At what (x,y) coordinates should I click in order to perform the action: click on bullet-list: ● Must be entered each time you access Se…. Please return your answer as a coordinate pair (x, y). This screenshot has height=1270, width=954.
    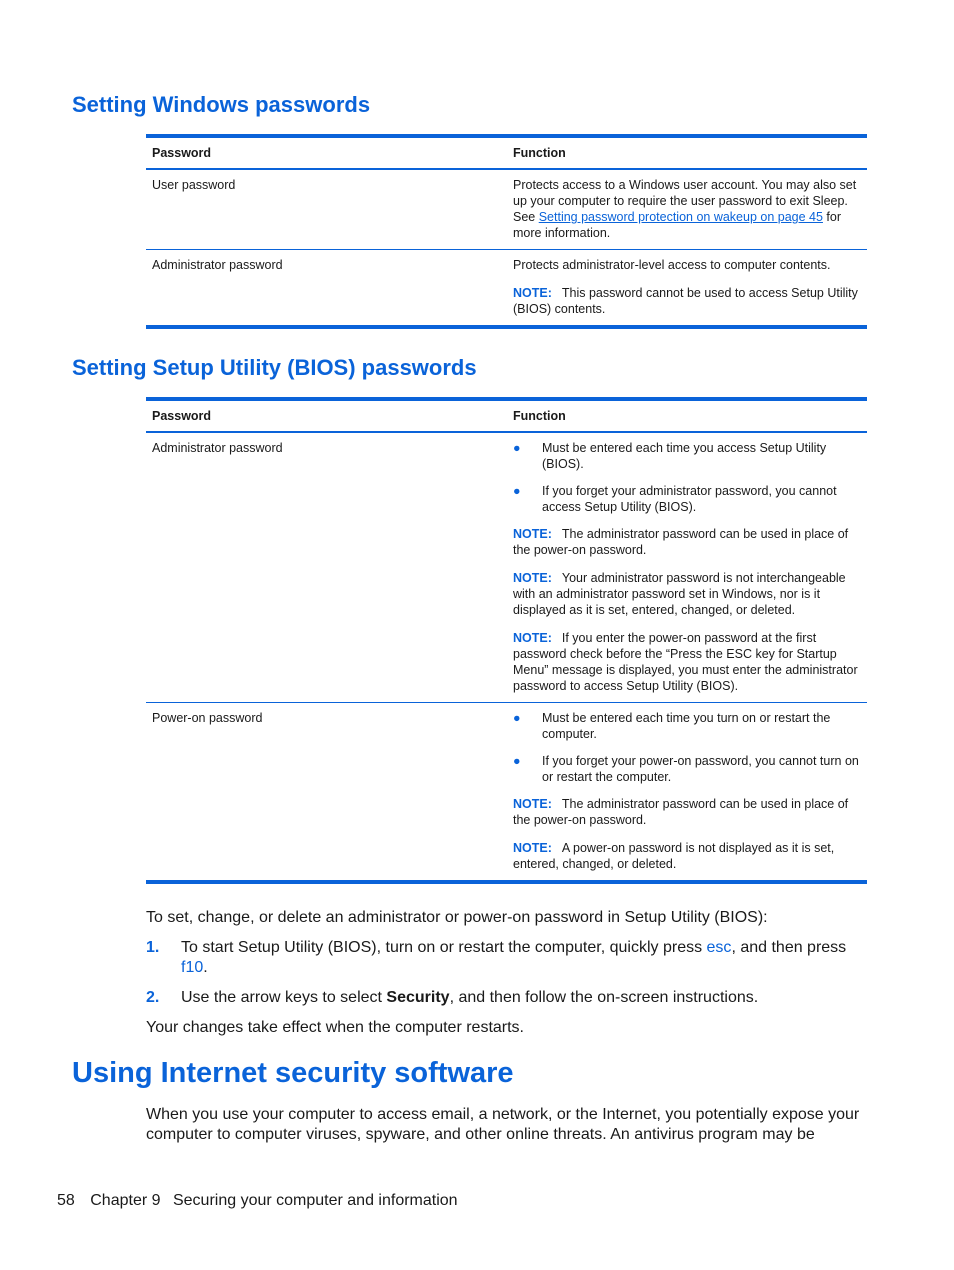
    Looking at the image, I should click on (687, 477).